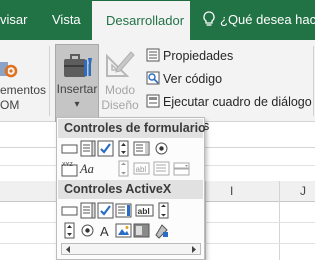  Describe the element at coordinates (87, 148) in the screenshot. I see `form-combo-box-icon` at that location.